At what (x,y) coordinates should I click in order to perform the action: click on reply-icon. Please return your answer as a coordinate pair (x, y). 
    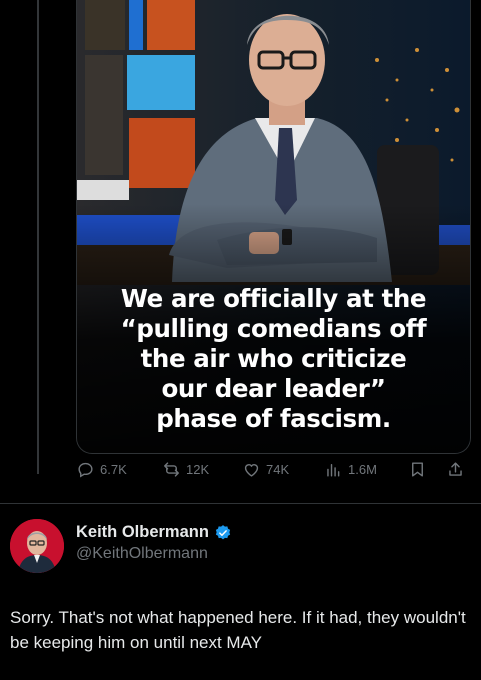
    Looking at the image, I should click on (85, 470).